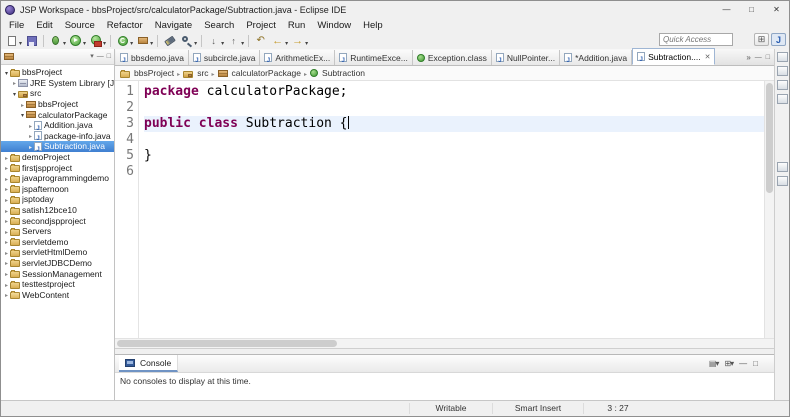 This screenshot has height=417, width=790. I want to click on line-number-ruler: 1 2 3 4 5 6, so click(127, 209).